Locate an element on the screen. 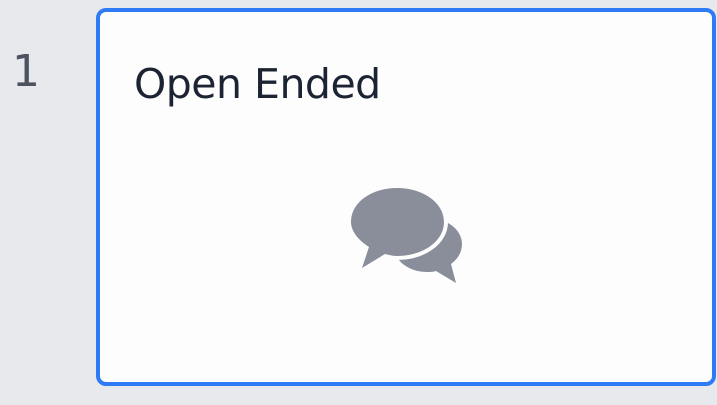 The height and width of the screenshot is (405, 717). slide-title: Open Ended is located at coordinates (257, 84).